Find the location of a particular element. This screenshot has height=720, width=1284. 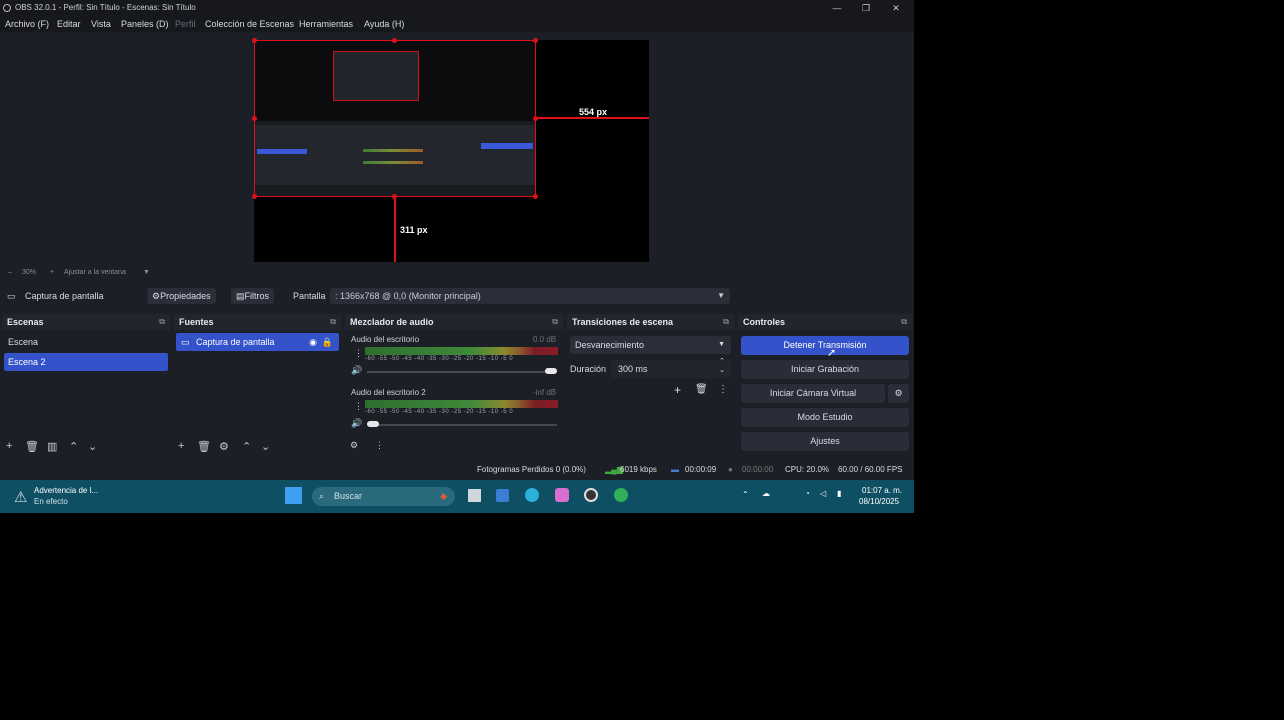

menu-perfil: Perfil is located at coordinates (185, 24).